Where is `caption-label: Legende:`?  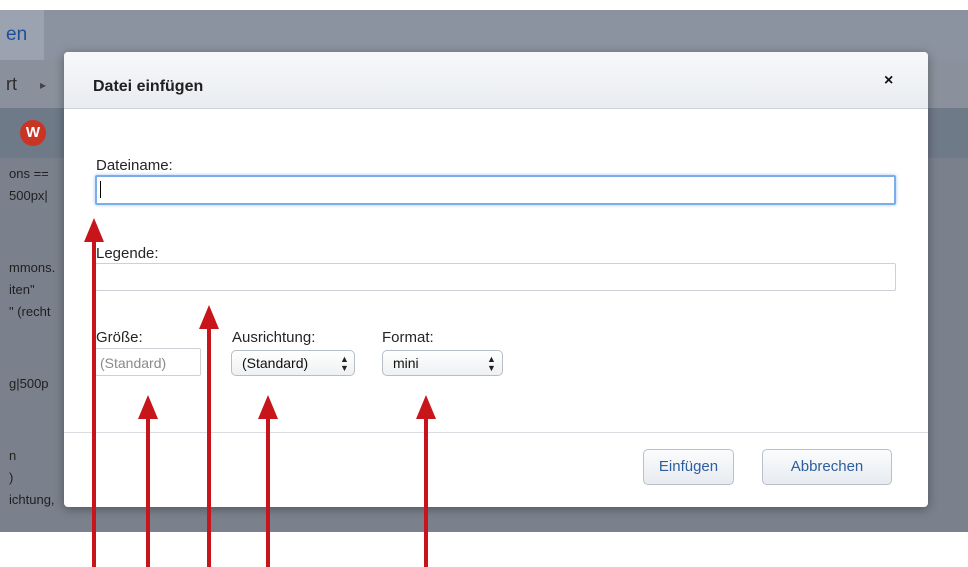
caption-label: Legende: is located at coordinates (127, 253).